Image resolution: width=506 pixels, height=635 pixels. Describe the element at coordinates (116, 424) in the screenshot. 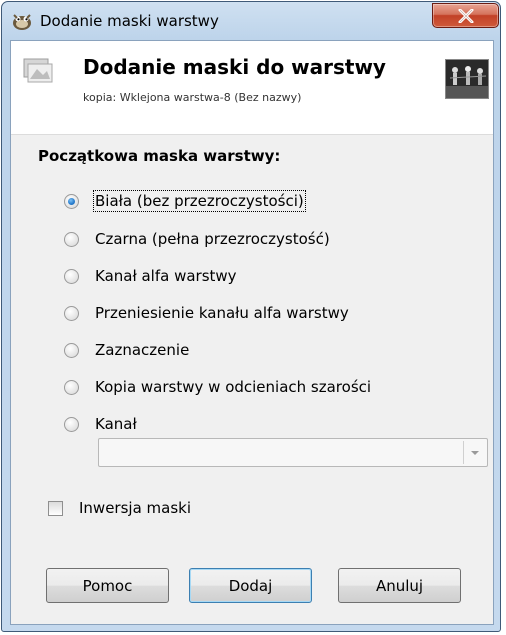

I see `radio-label: Kanał` at that location.